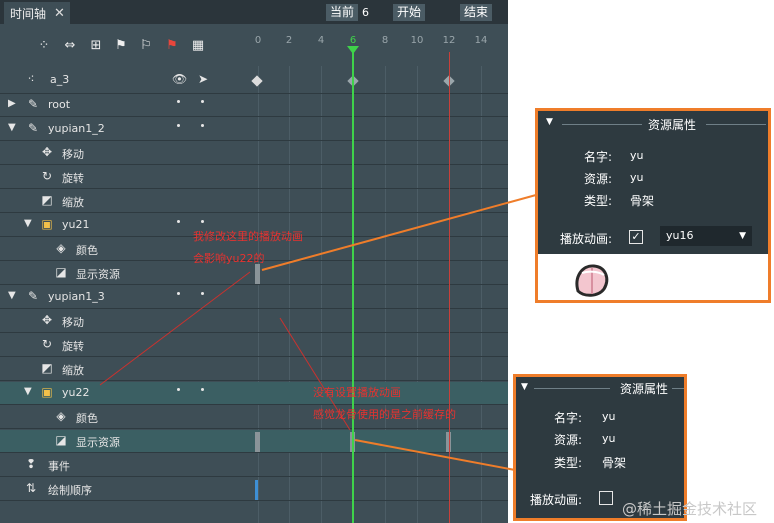 The image size is (774, 523). Describe the element at coordinates (258, 40) in the screenshot. I see `tick-label: 0` at that location.